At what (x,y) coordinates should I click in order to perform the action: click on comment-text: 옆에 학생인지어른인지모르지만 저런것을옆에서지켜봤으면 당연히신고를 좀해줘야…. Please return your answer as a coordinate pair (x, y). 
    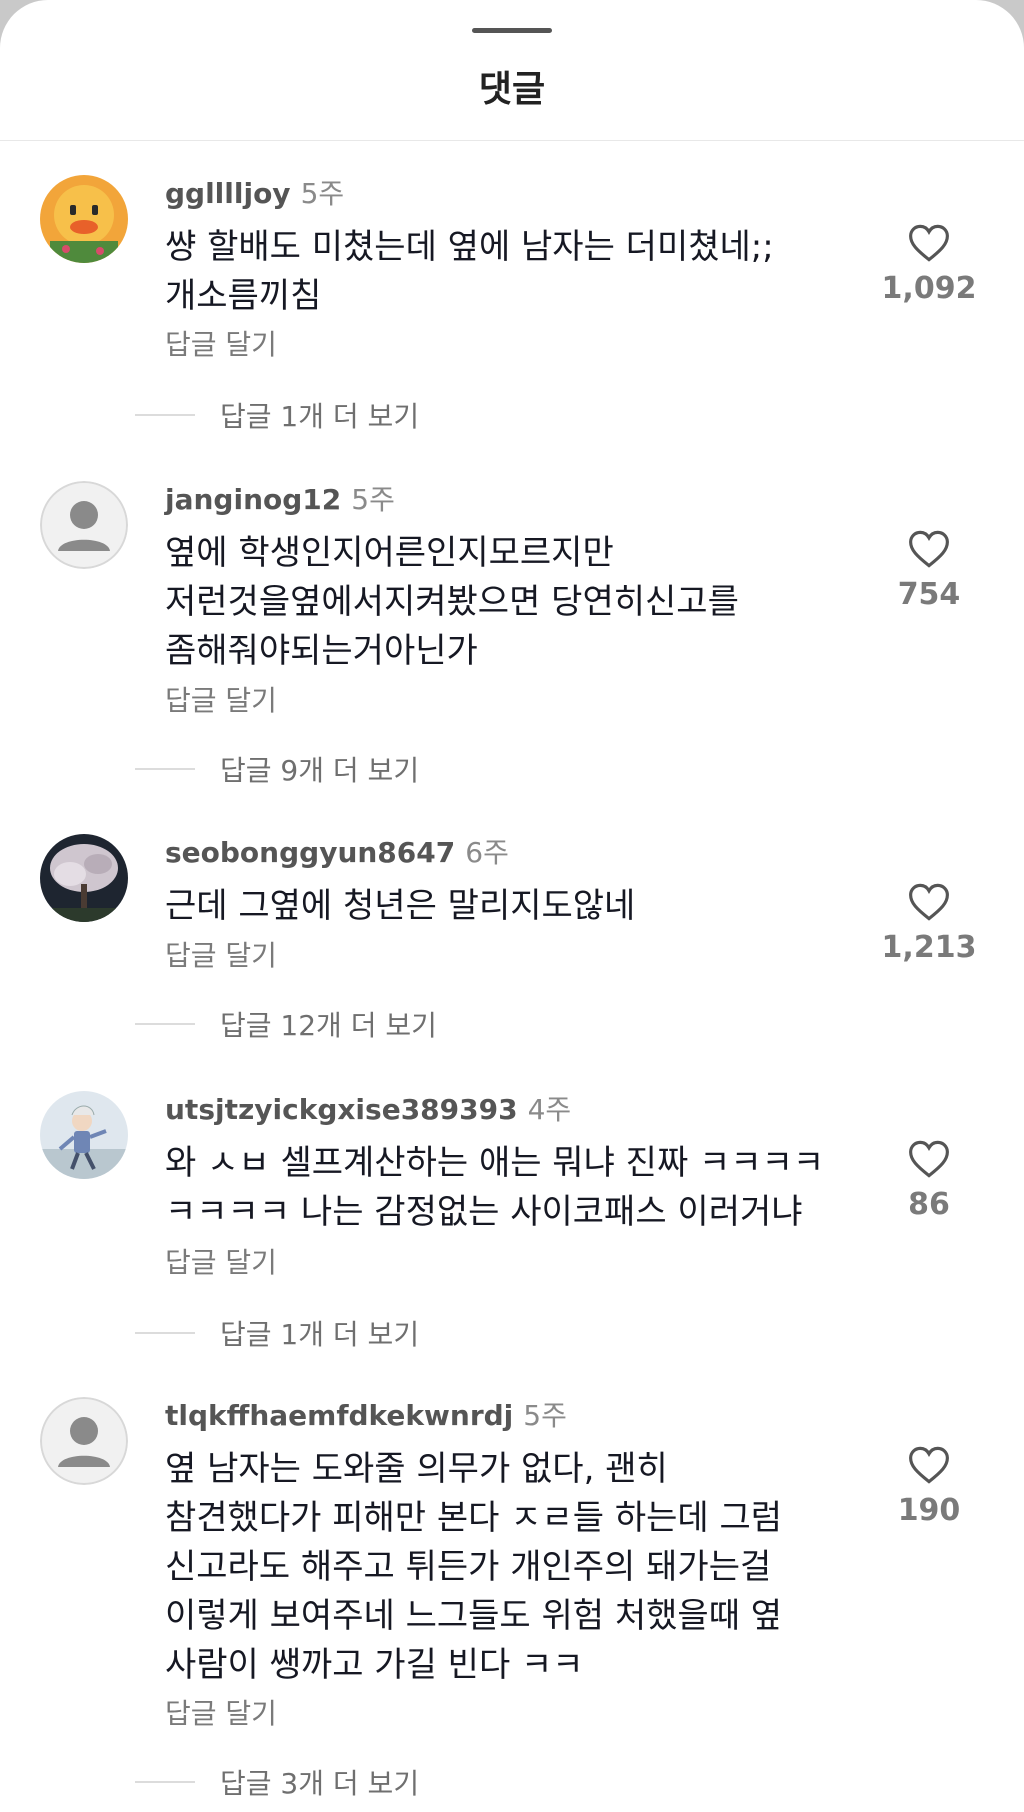
    Looking at the image, I should click on (525, 602).